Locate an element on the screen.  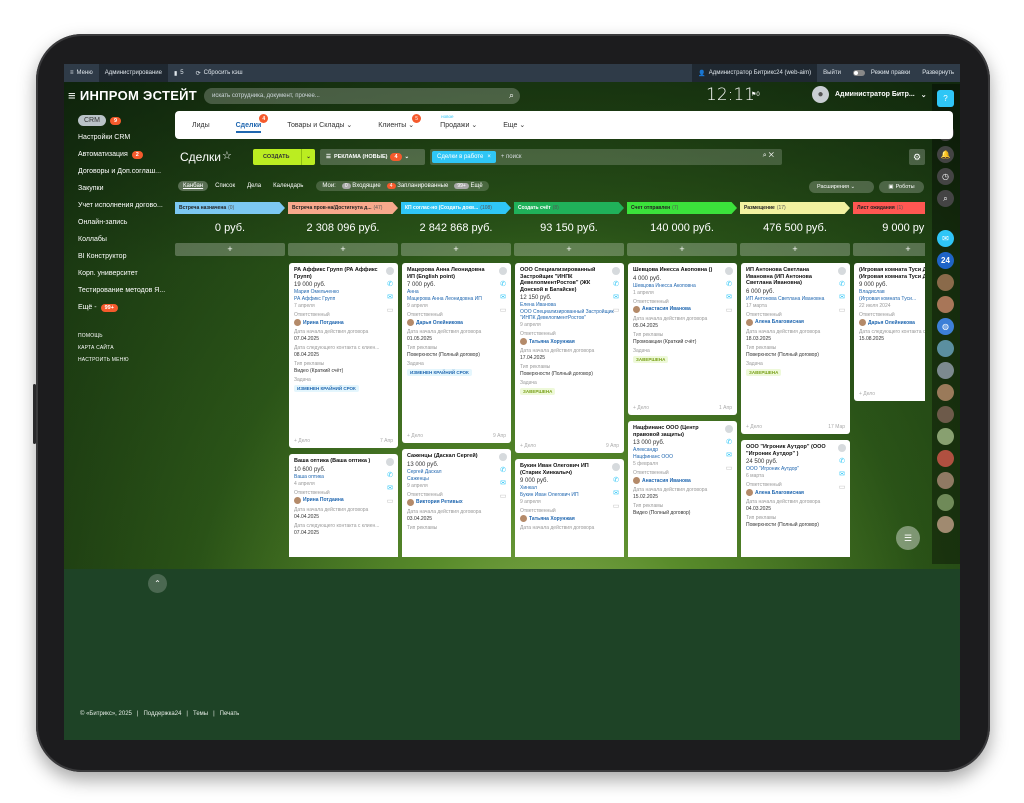
search-icon: ⌕ is located at coordinates (945, 198).